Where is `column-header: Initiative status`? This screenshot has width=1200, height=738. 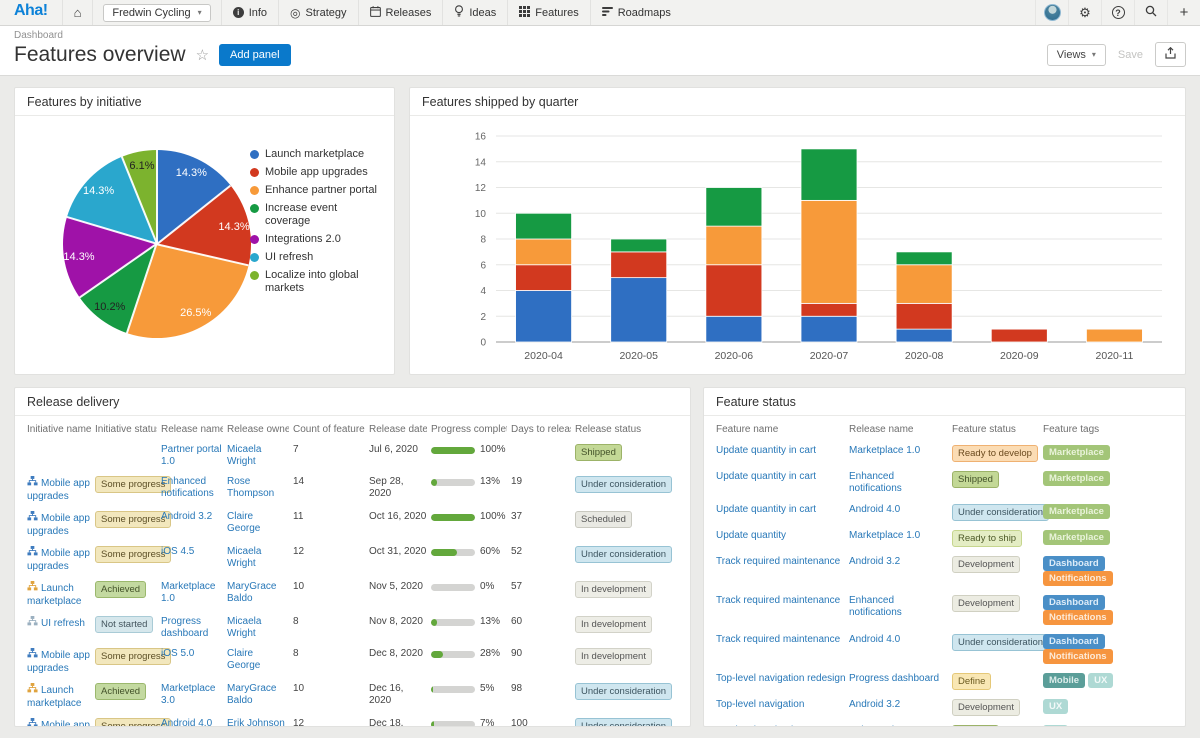
column-header: Initiative status is located at coordinates (126, 429).